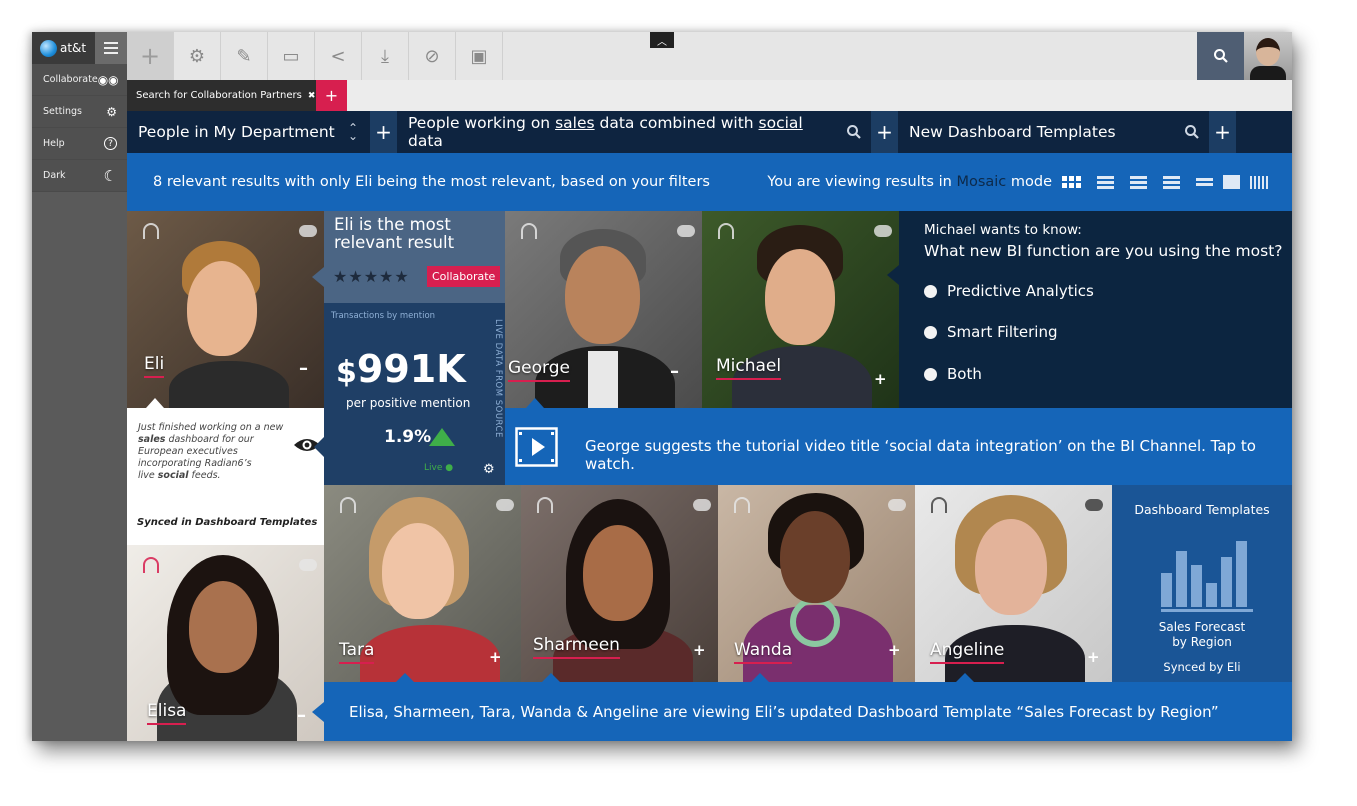 This screenshot has height=806, width=1357. Describe the element at coordinates (662, 40) in the screenshot. I see `collapse-toolbar-icon: ︿` at that location.